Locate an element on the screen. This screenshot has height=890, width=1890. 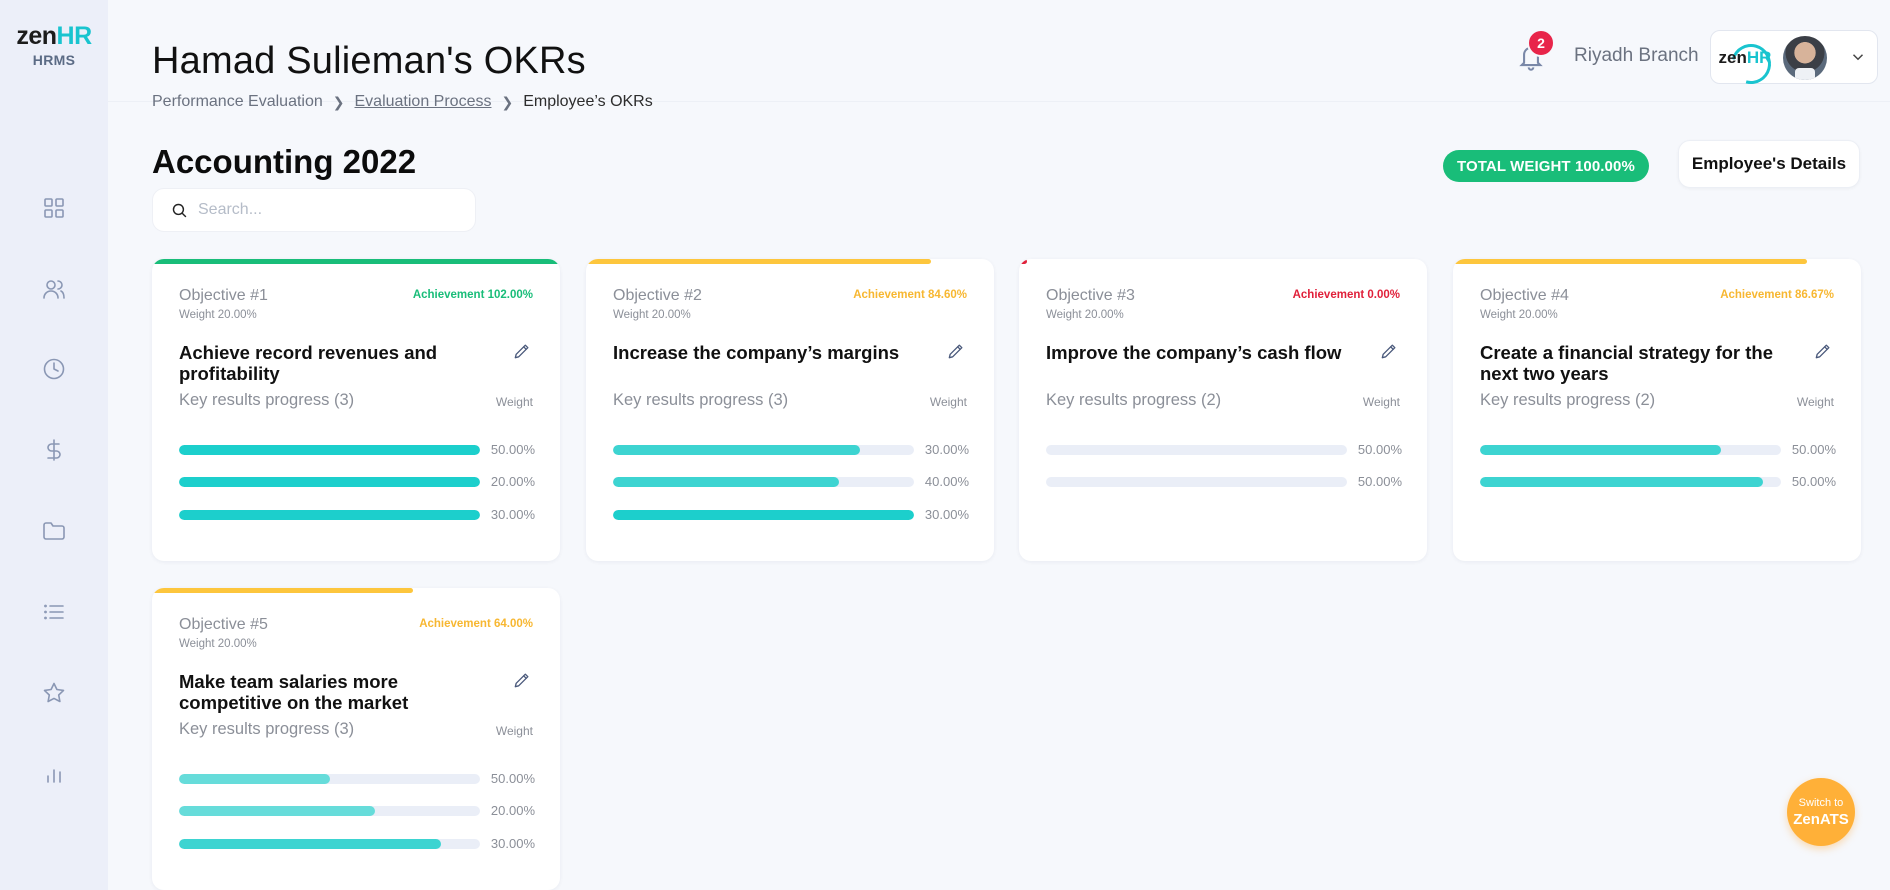
employee-details-button: Employee's Details is located at coordinates (1769, 164).